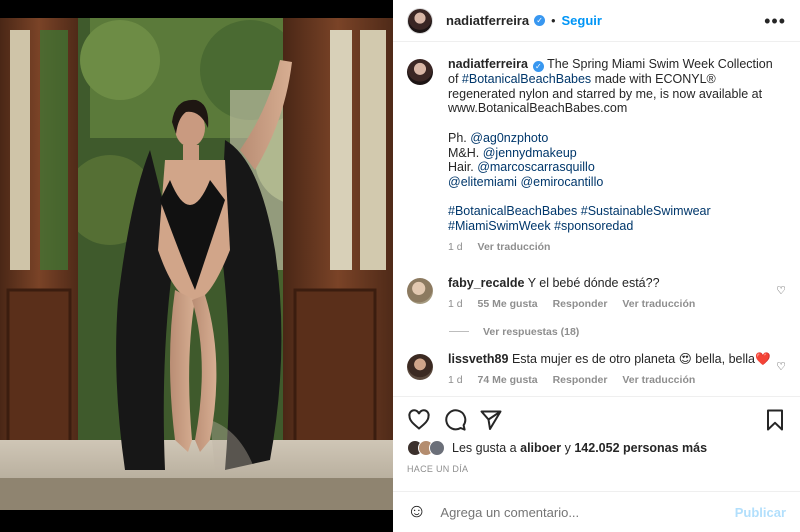 The image size is (800, 532). Describe the element at coordinates (455, 420) in the screenshot. I see `comment-bubble-icon` at that location.